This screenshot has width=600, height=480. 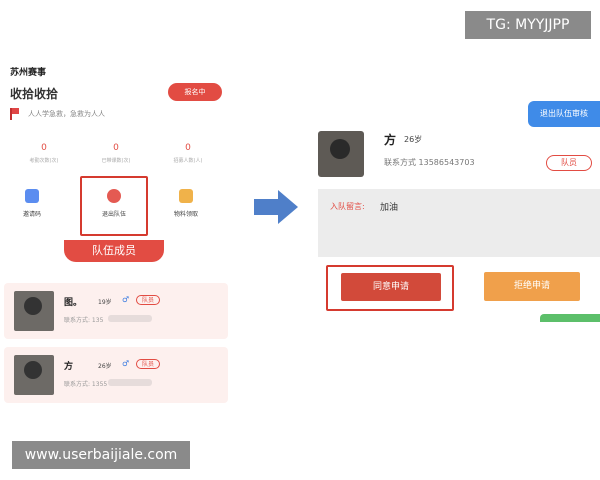 What do you see at coordinates (66, 114) in the screenshot?
I see `team-slogan: 人人学急救，急救为人人` at bounding box center [66, 114].